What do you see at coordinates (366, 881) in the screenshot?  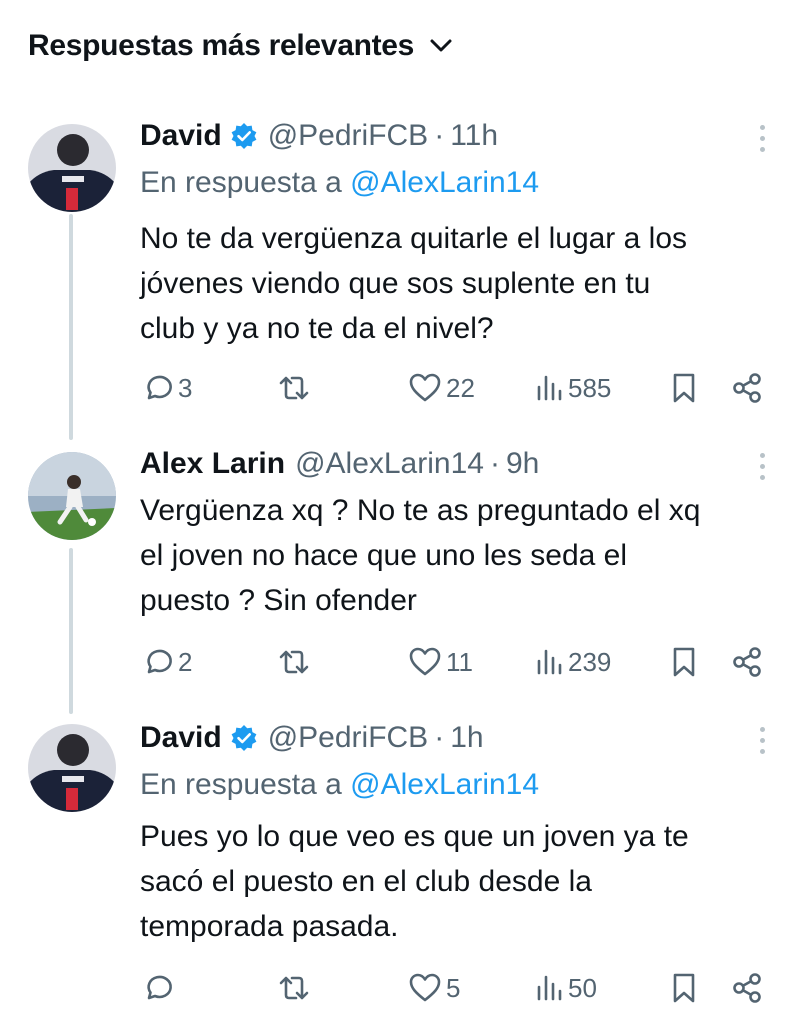 I see `tweet-text-line: sacó el puesto en el club desde la` at bounding box center [366, 881].